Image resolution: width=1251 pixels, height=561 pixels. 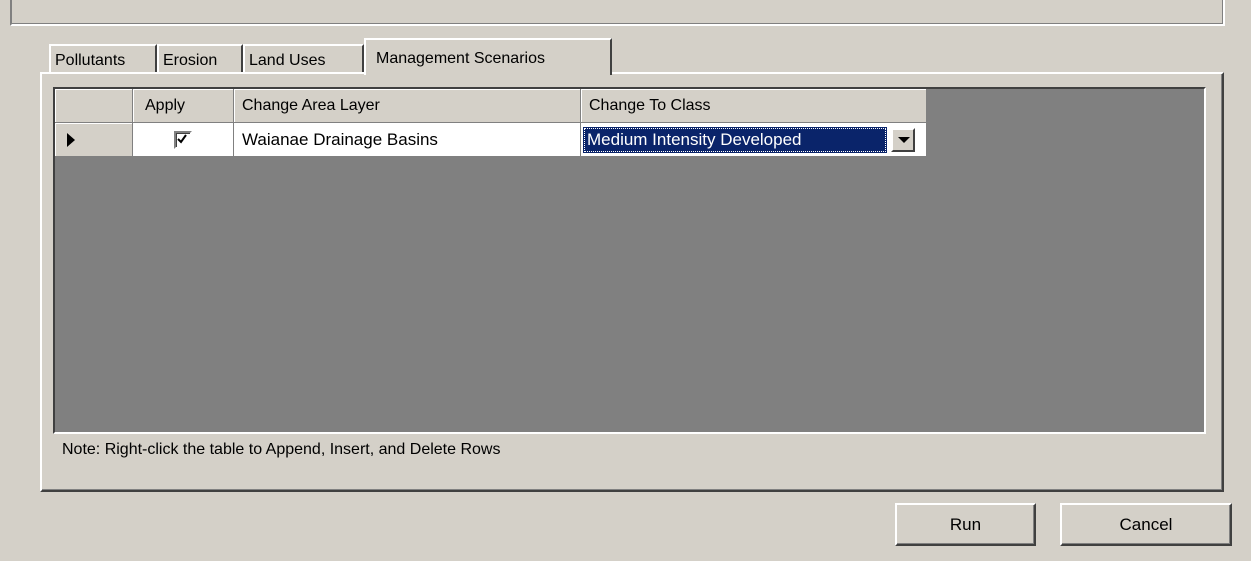 I want to click on tab-erosion-label: Erosion, so click(x=190, y=60).